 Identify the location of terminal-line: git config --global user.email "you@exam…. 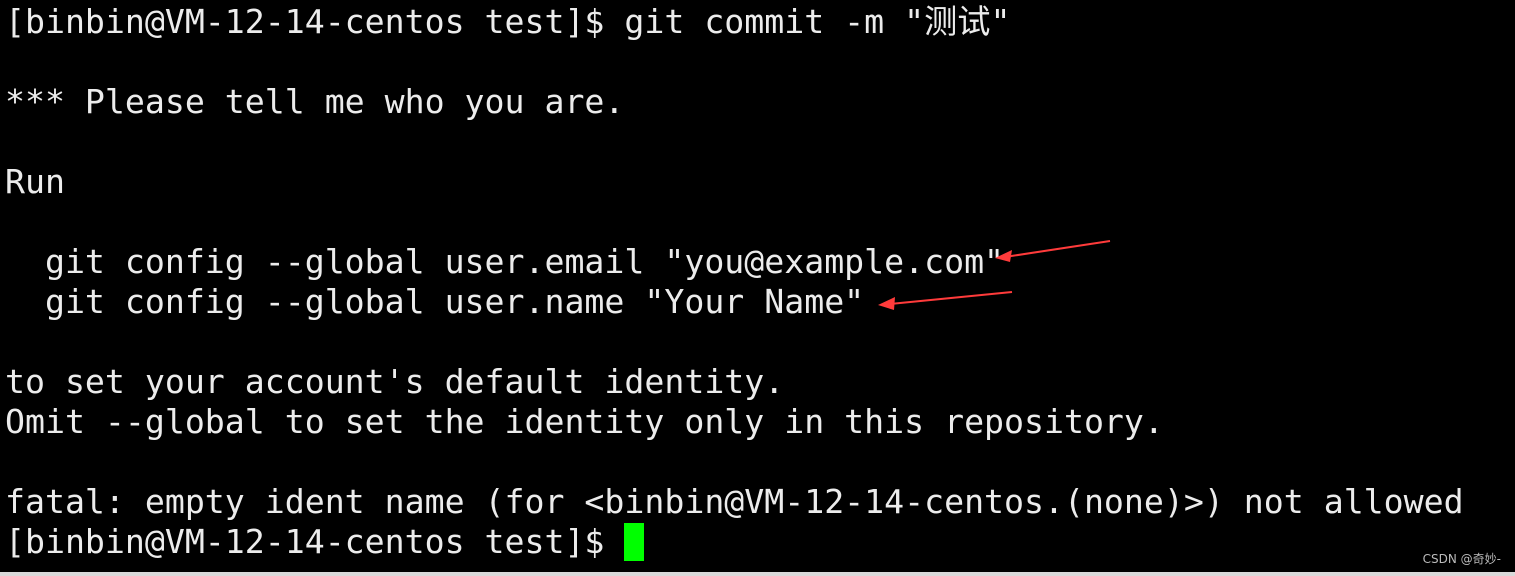
(505, 261).